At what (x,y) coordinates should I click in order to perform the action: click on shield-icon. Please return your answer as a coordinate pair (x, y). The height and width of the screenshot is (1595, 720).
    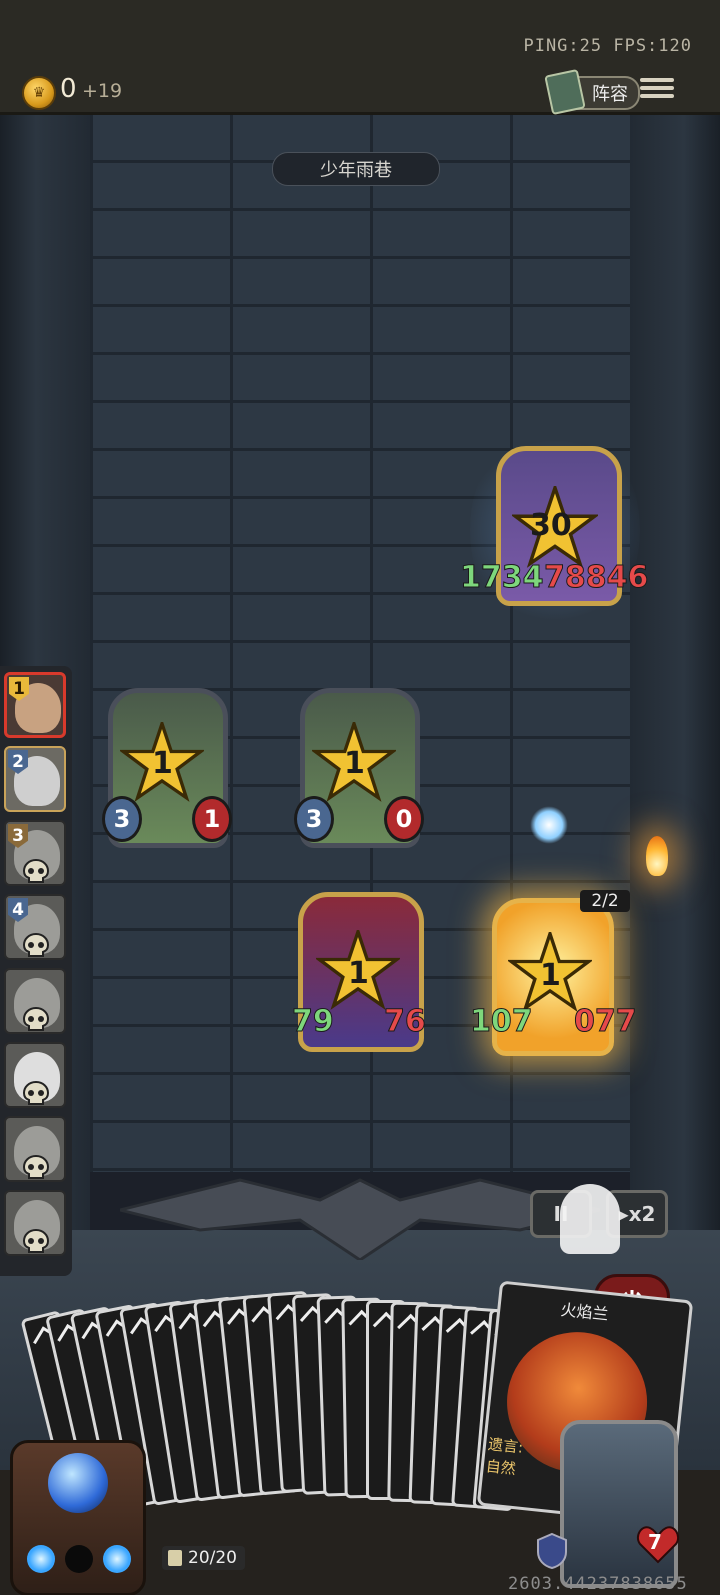
    Looking at the image, I should click on (552, 1551).